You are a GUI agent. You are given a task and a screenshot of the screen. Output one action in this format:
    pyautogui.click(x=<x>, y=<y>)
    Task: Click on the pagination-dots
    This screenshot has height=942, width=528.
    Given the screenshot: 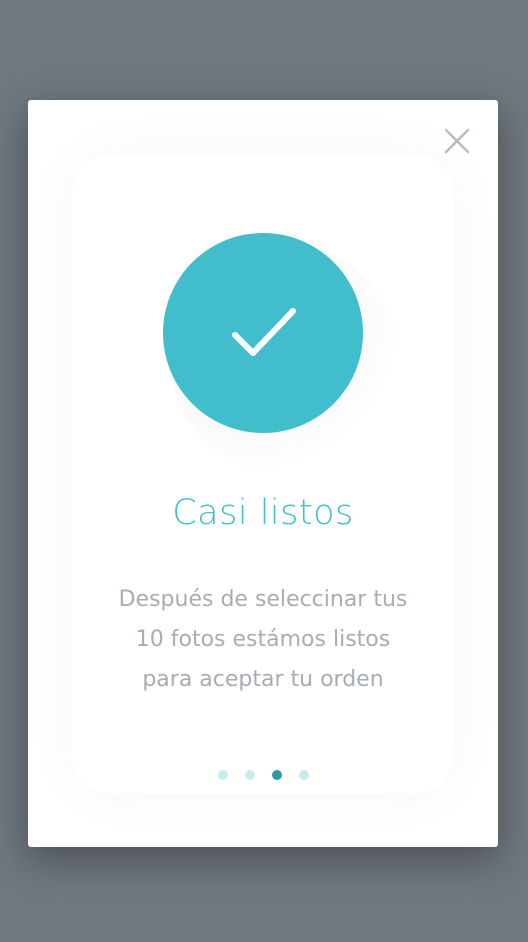 What is the action you would take?
    pyautogui.click(x=263, y=775)
    